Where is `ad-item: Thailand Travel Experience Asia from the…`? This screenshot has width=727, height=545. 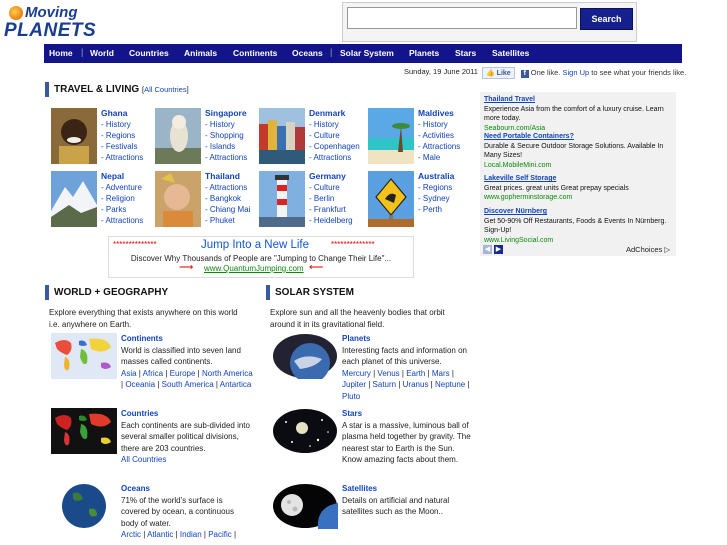
ad-item: Thailand Travel Experience Asia from the… is located at coordinates (578, 114).